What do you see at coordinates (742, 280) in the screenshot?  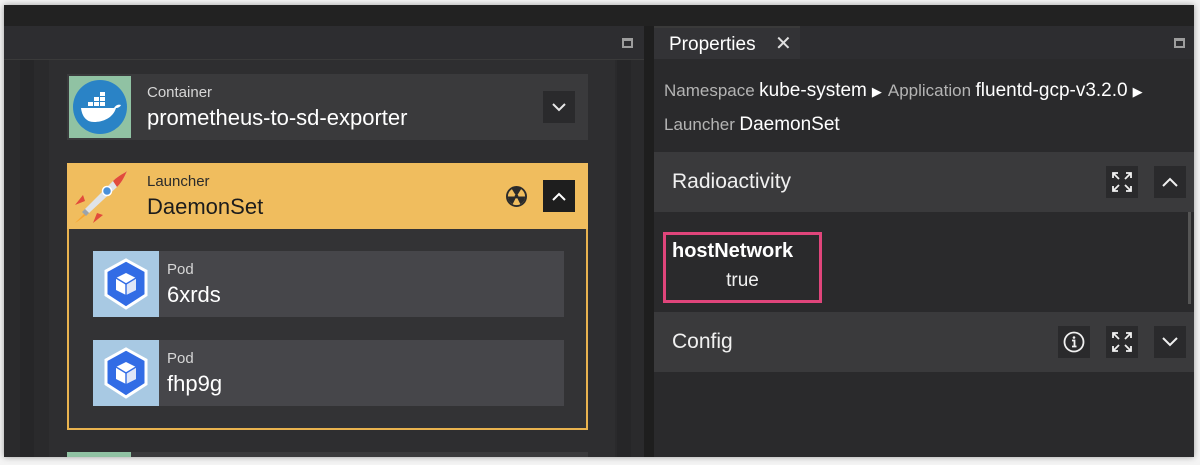 I see `property-value: true` at bounding box center [742, 280].